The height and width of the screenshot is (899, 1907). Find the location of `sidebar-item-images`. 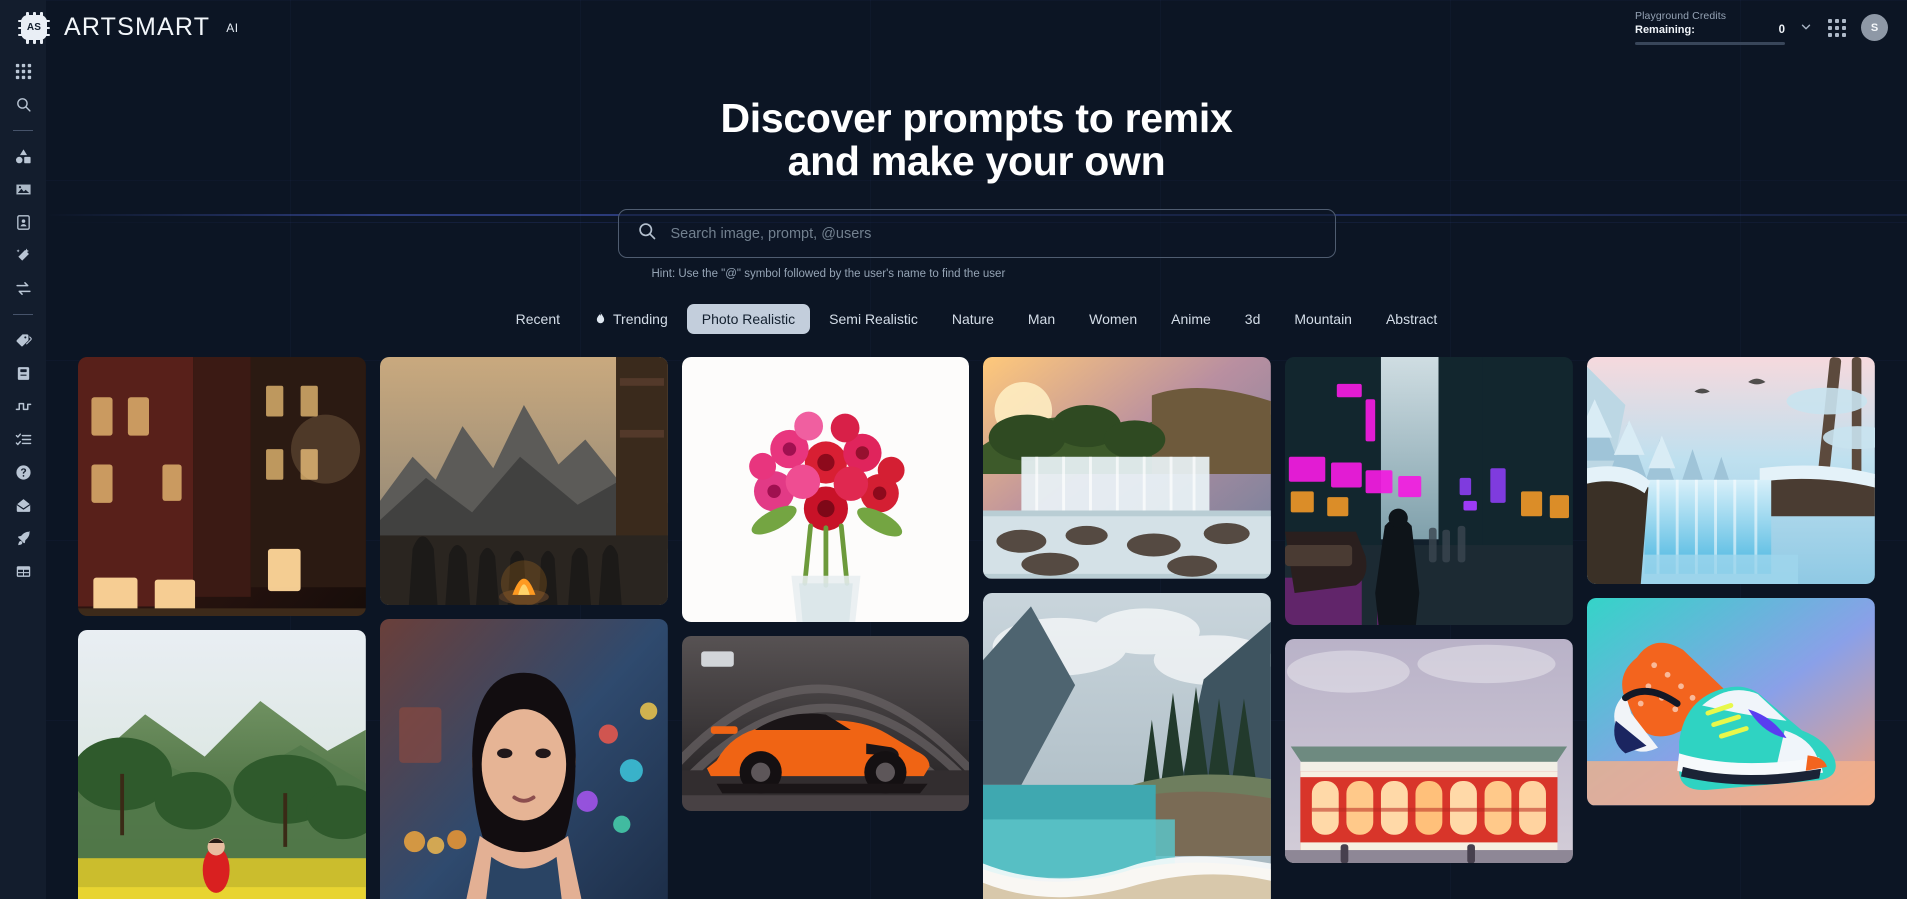

sidebar-item-images is located at coordinates (23, 189).